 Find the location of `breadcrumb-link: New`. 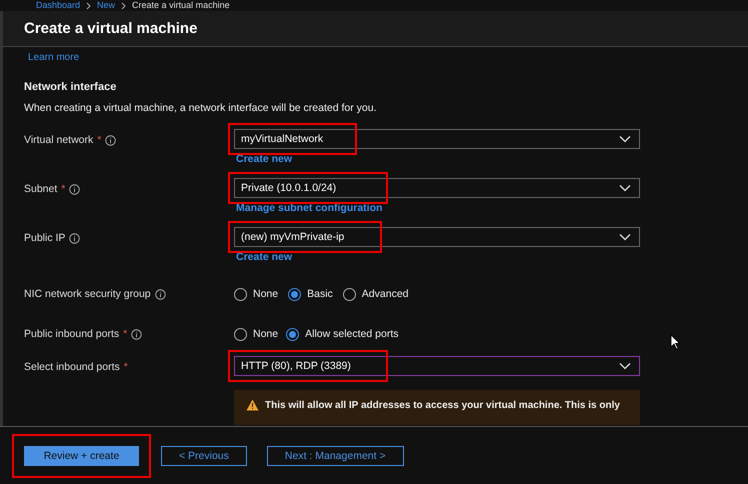

breadcrumb-link: New is located at coordinates (106, 5).